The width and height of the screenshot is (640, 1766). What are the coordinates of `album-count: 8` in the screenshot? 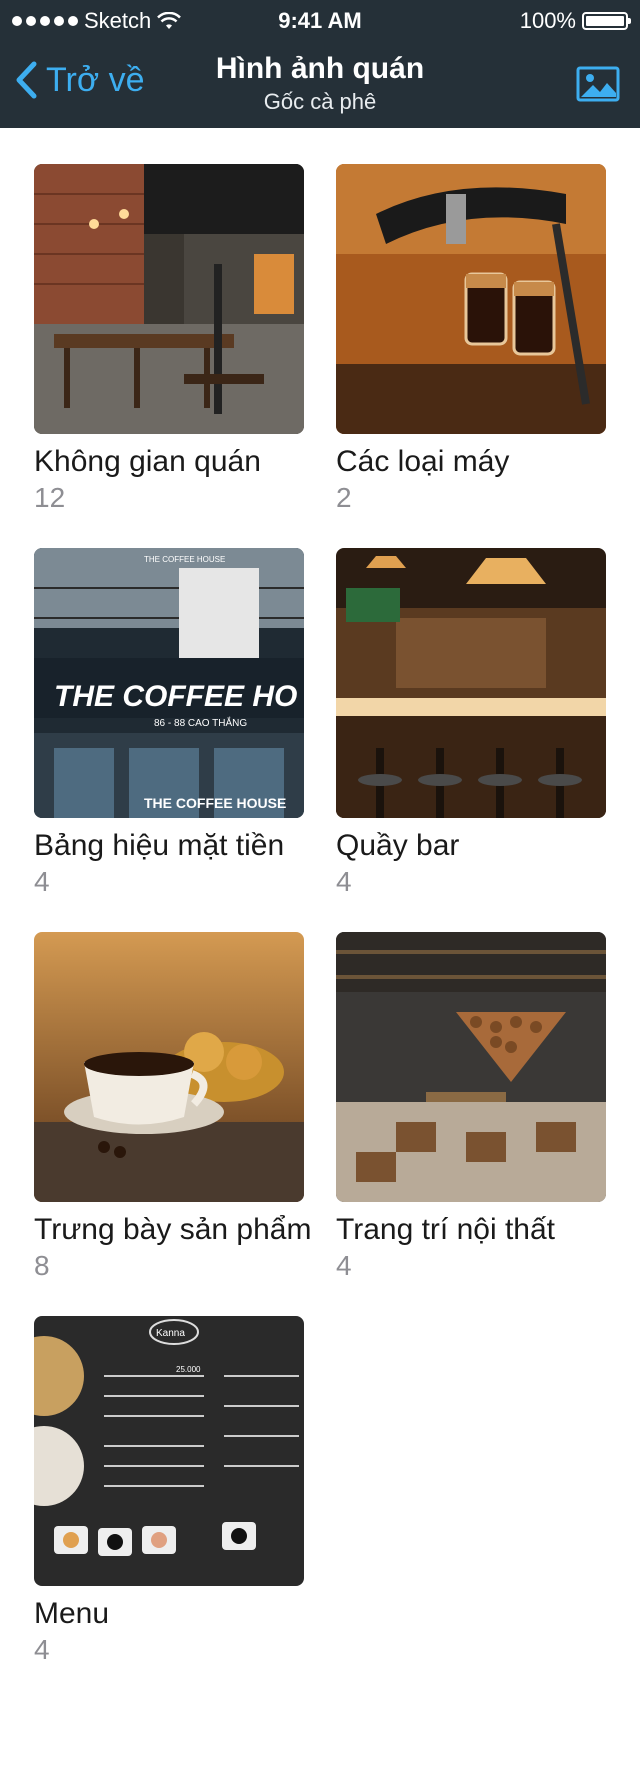 It's located at (42, 1265).